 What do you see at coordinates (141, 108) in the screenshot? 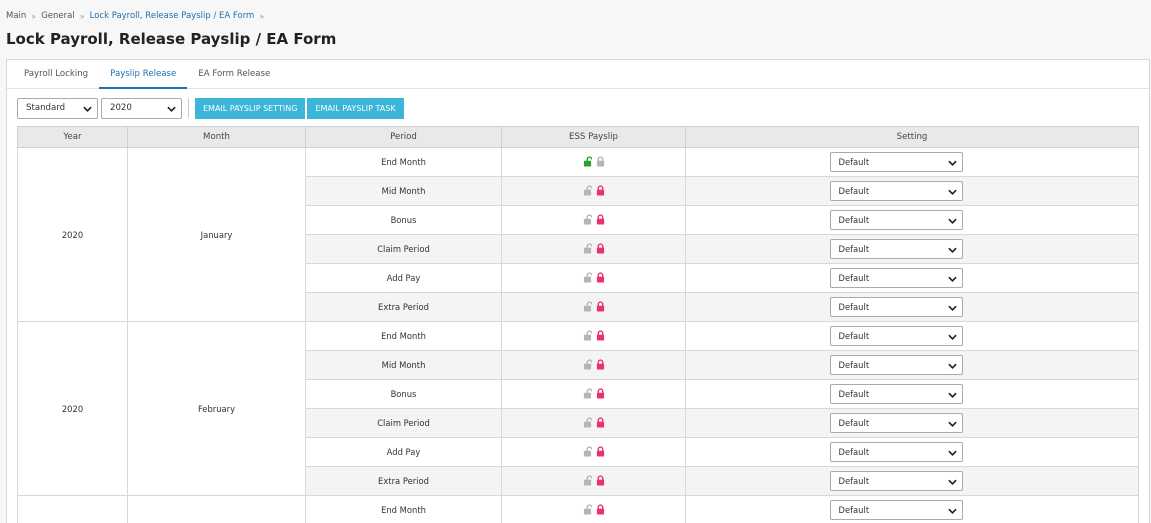
I see `year-select: 2020` at bounding box center [141, 108].